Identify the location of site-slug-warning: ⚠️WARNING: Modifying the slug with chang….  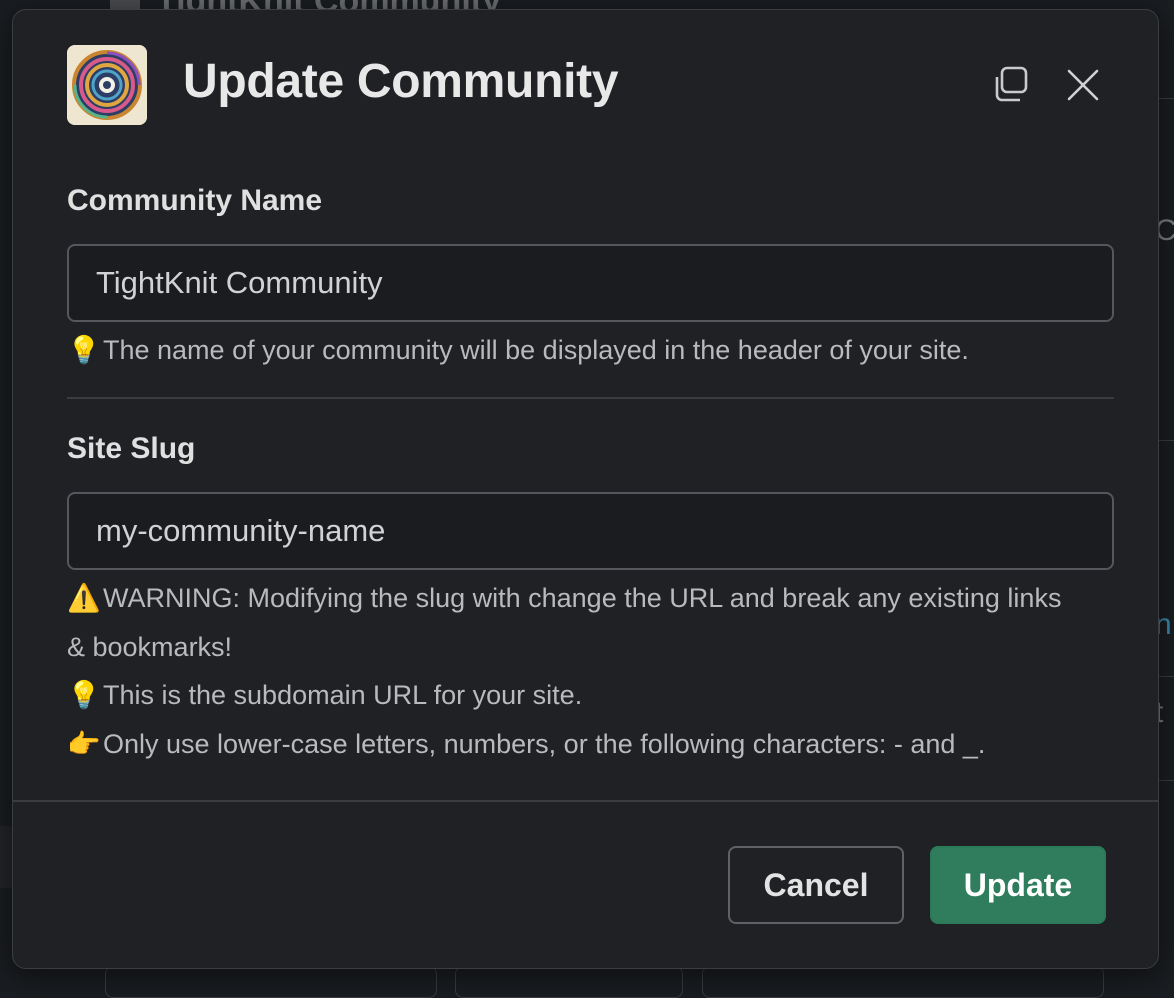
(564, 598).